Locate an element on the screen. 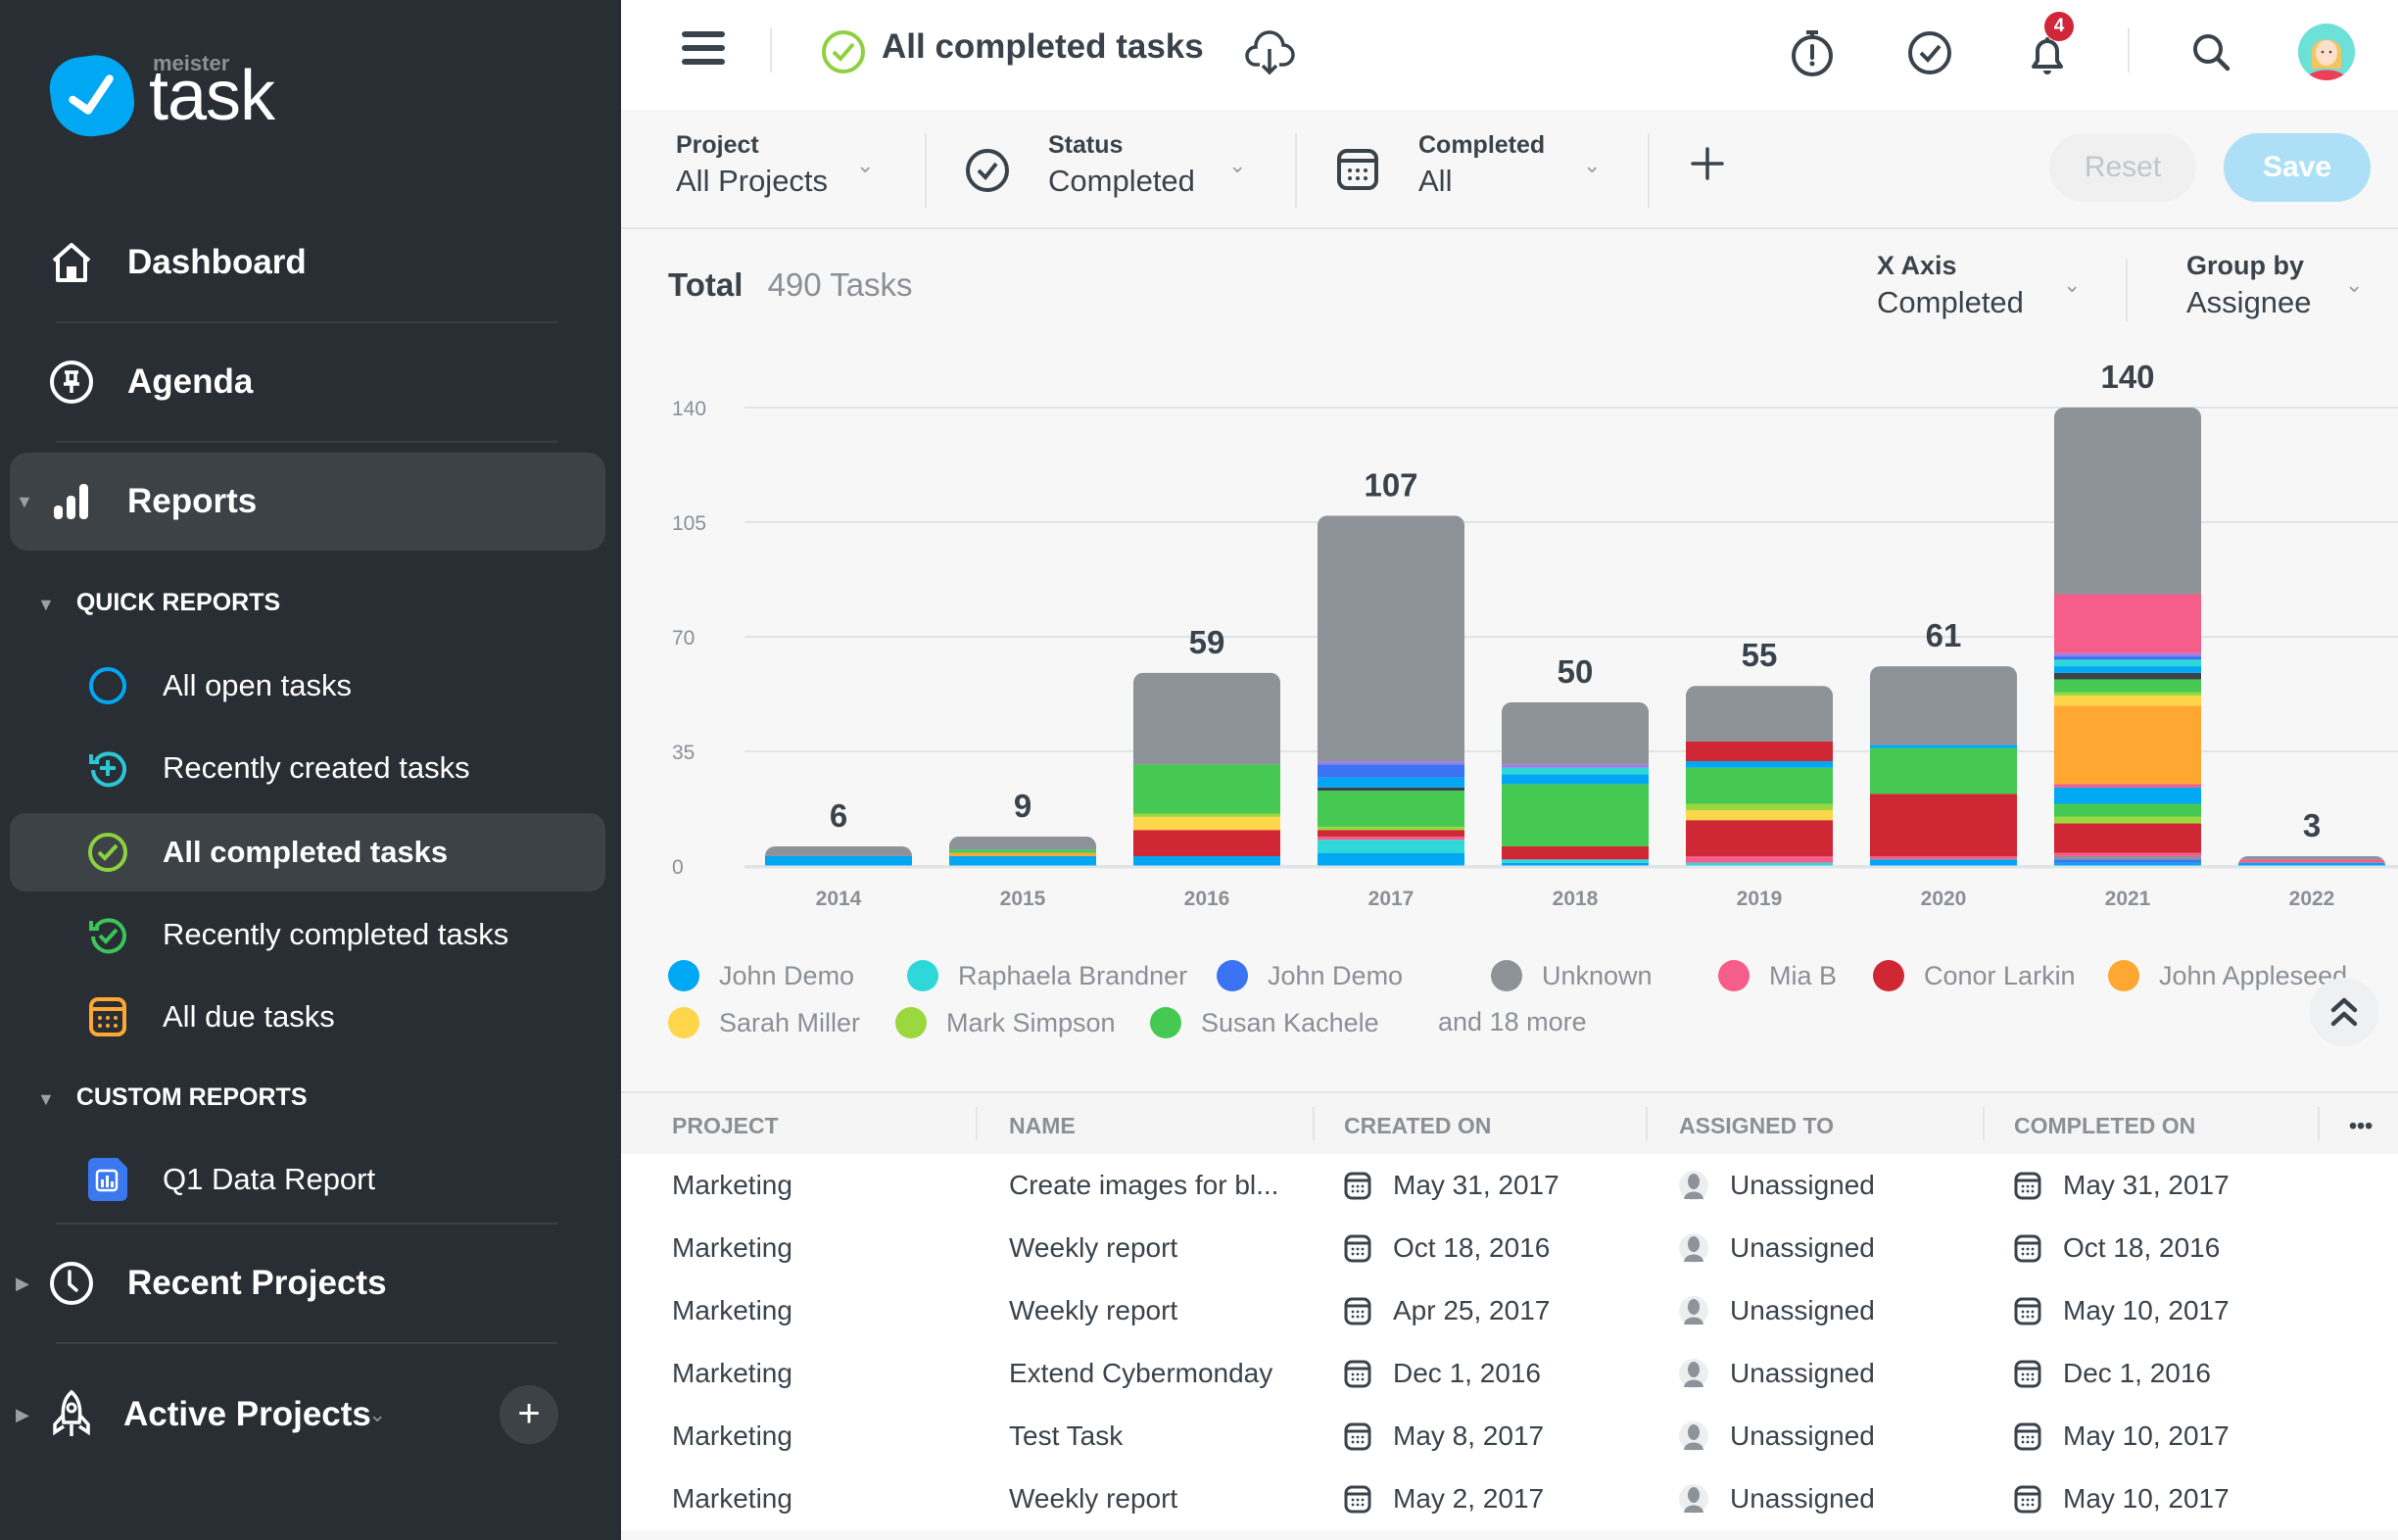  bar-2015 is located at coordinates (1022, 851).